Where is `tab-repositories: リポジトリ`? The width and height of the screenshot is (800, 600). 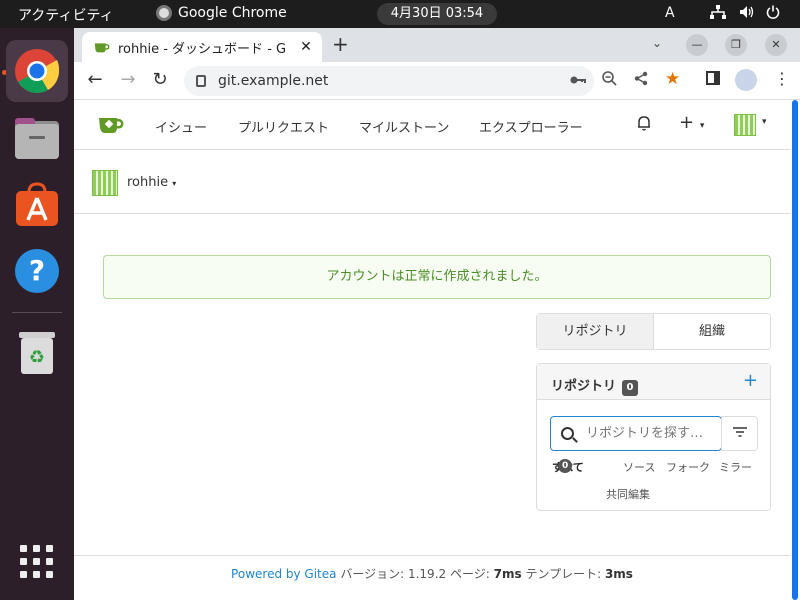 tab-repositories: リポジトリ is located at coordinates (595, 331).